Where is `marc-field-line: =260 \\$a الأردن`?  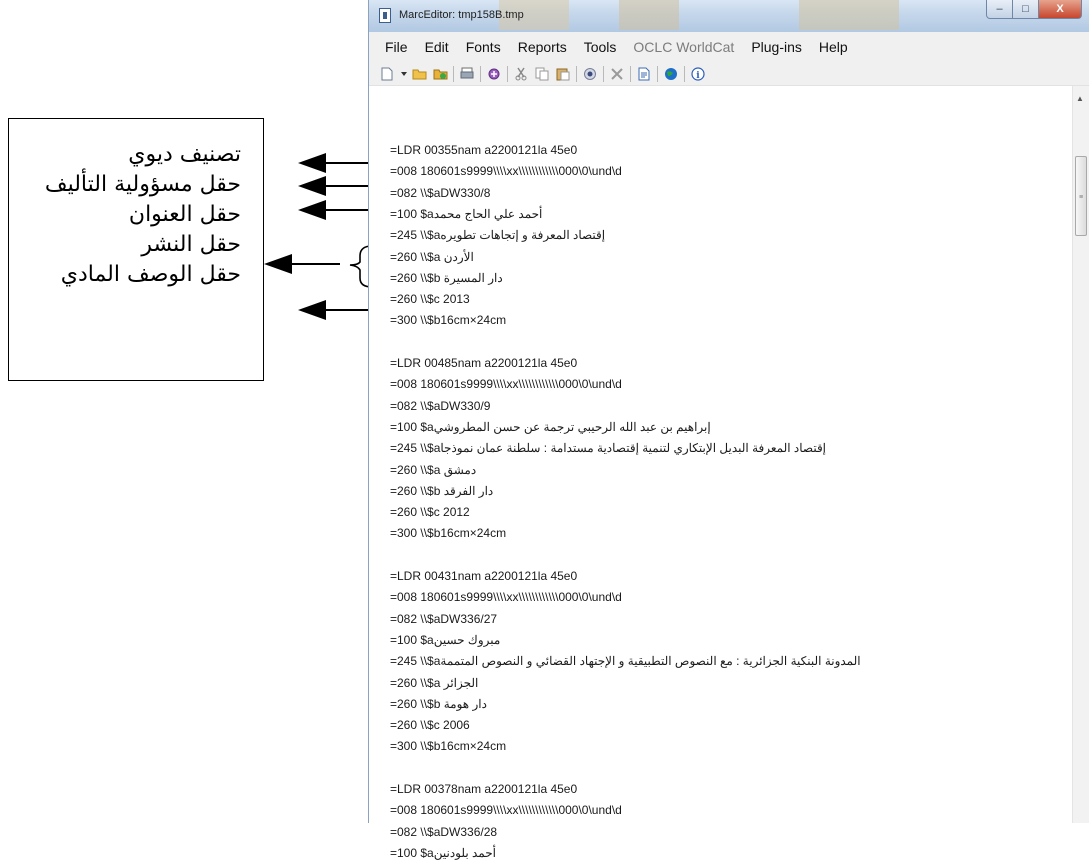 marc-field-line: =260 \\$a الأردن is located at coordinates (432, 257).